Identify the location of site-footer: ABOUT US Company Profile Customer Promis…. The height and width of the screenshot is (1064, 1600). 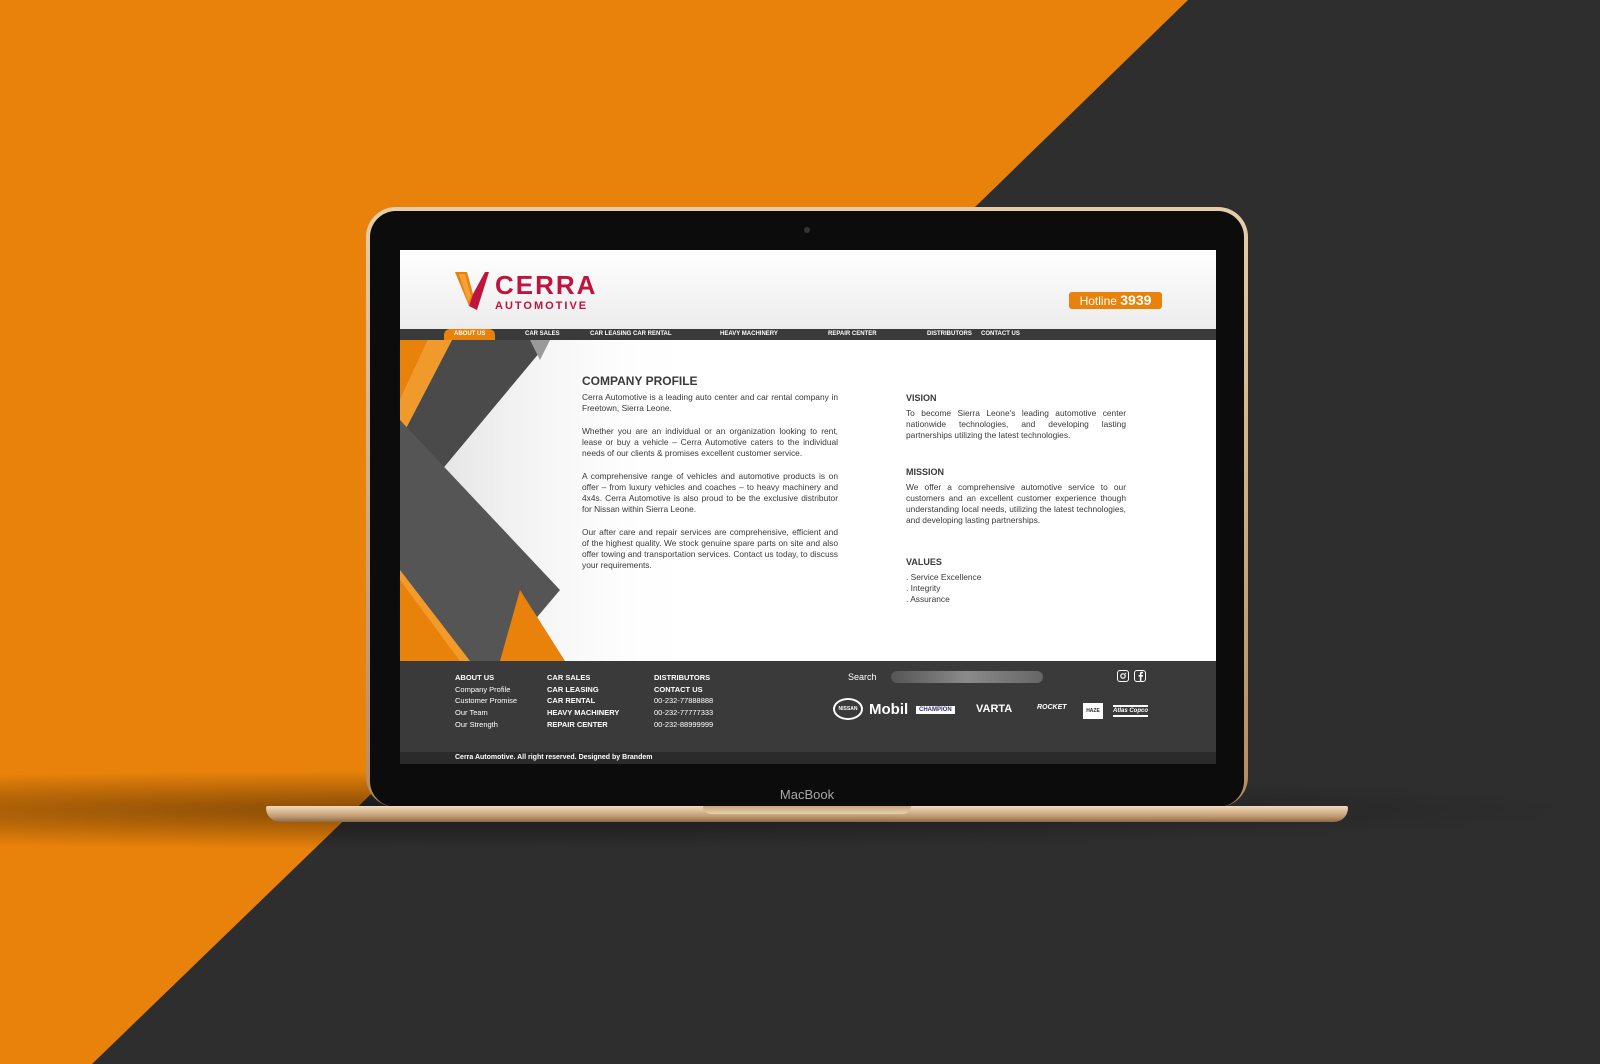
(808, 706).